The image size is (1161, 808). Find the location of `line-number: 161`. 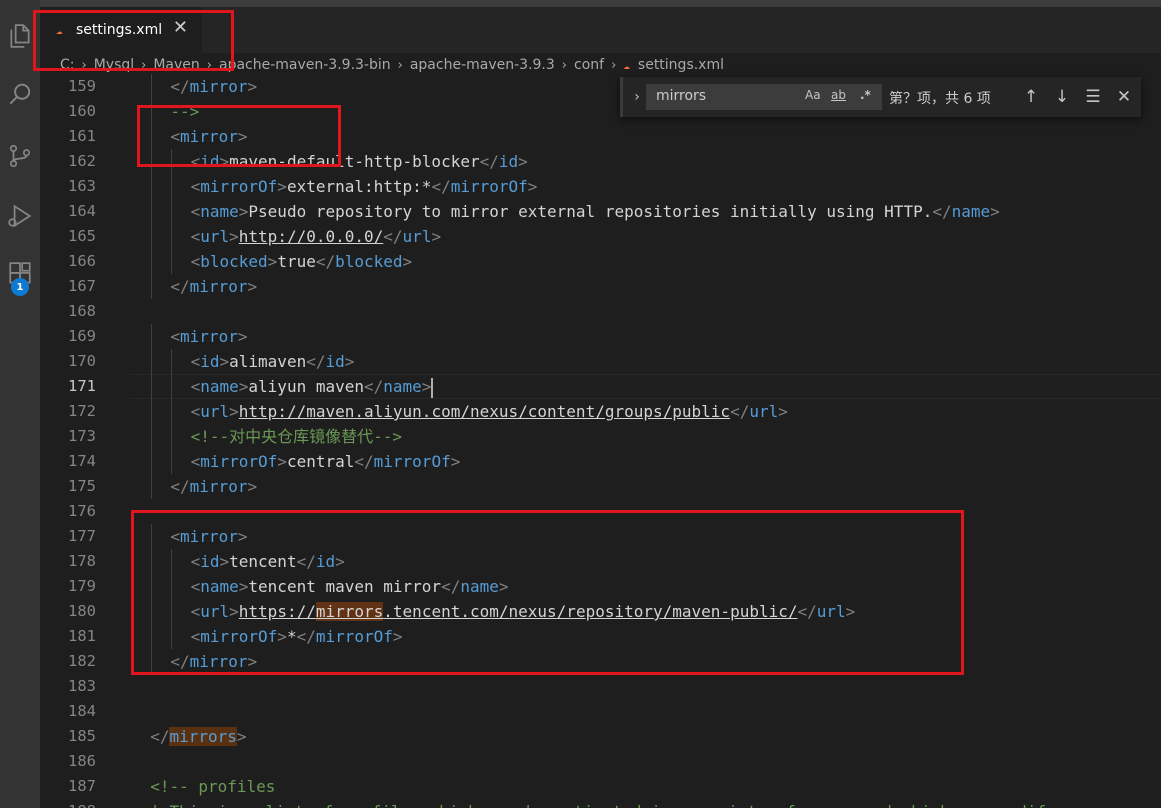

line-number: 161 is located at coordinates (82, 136).